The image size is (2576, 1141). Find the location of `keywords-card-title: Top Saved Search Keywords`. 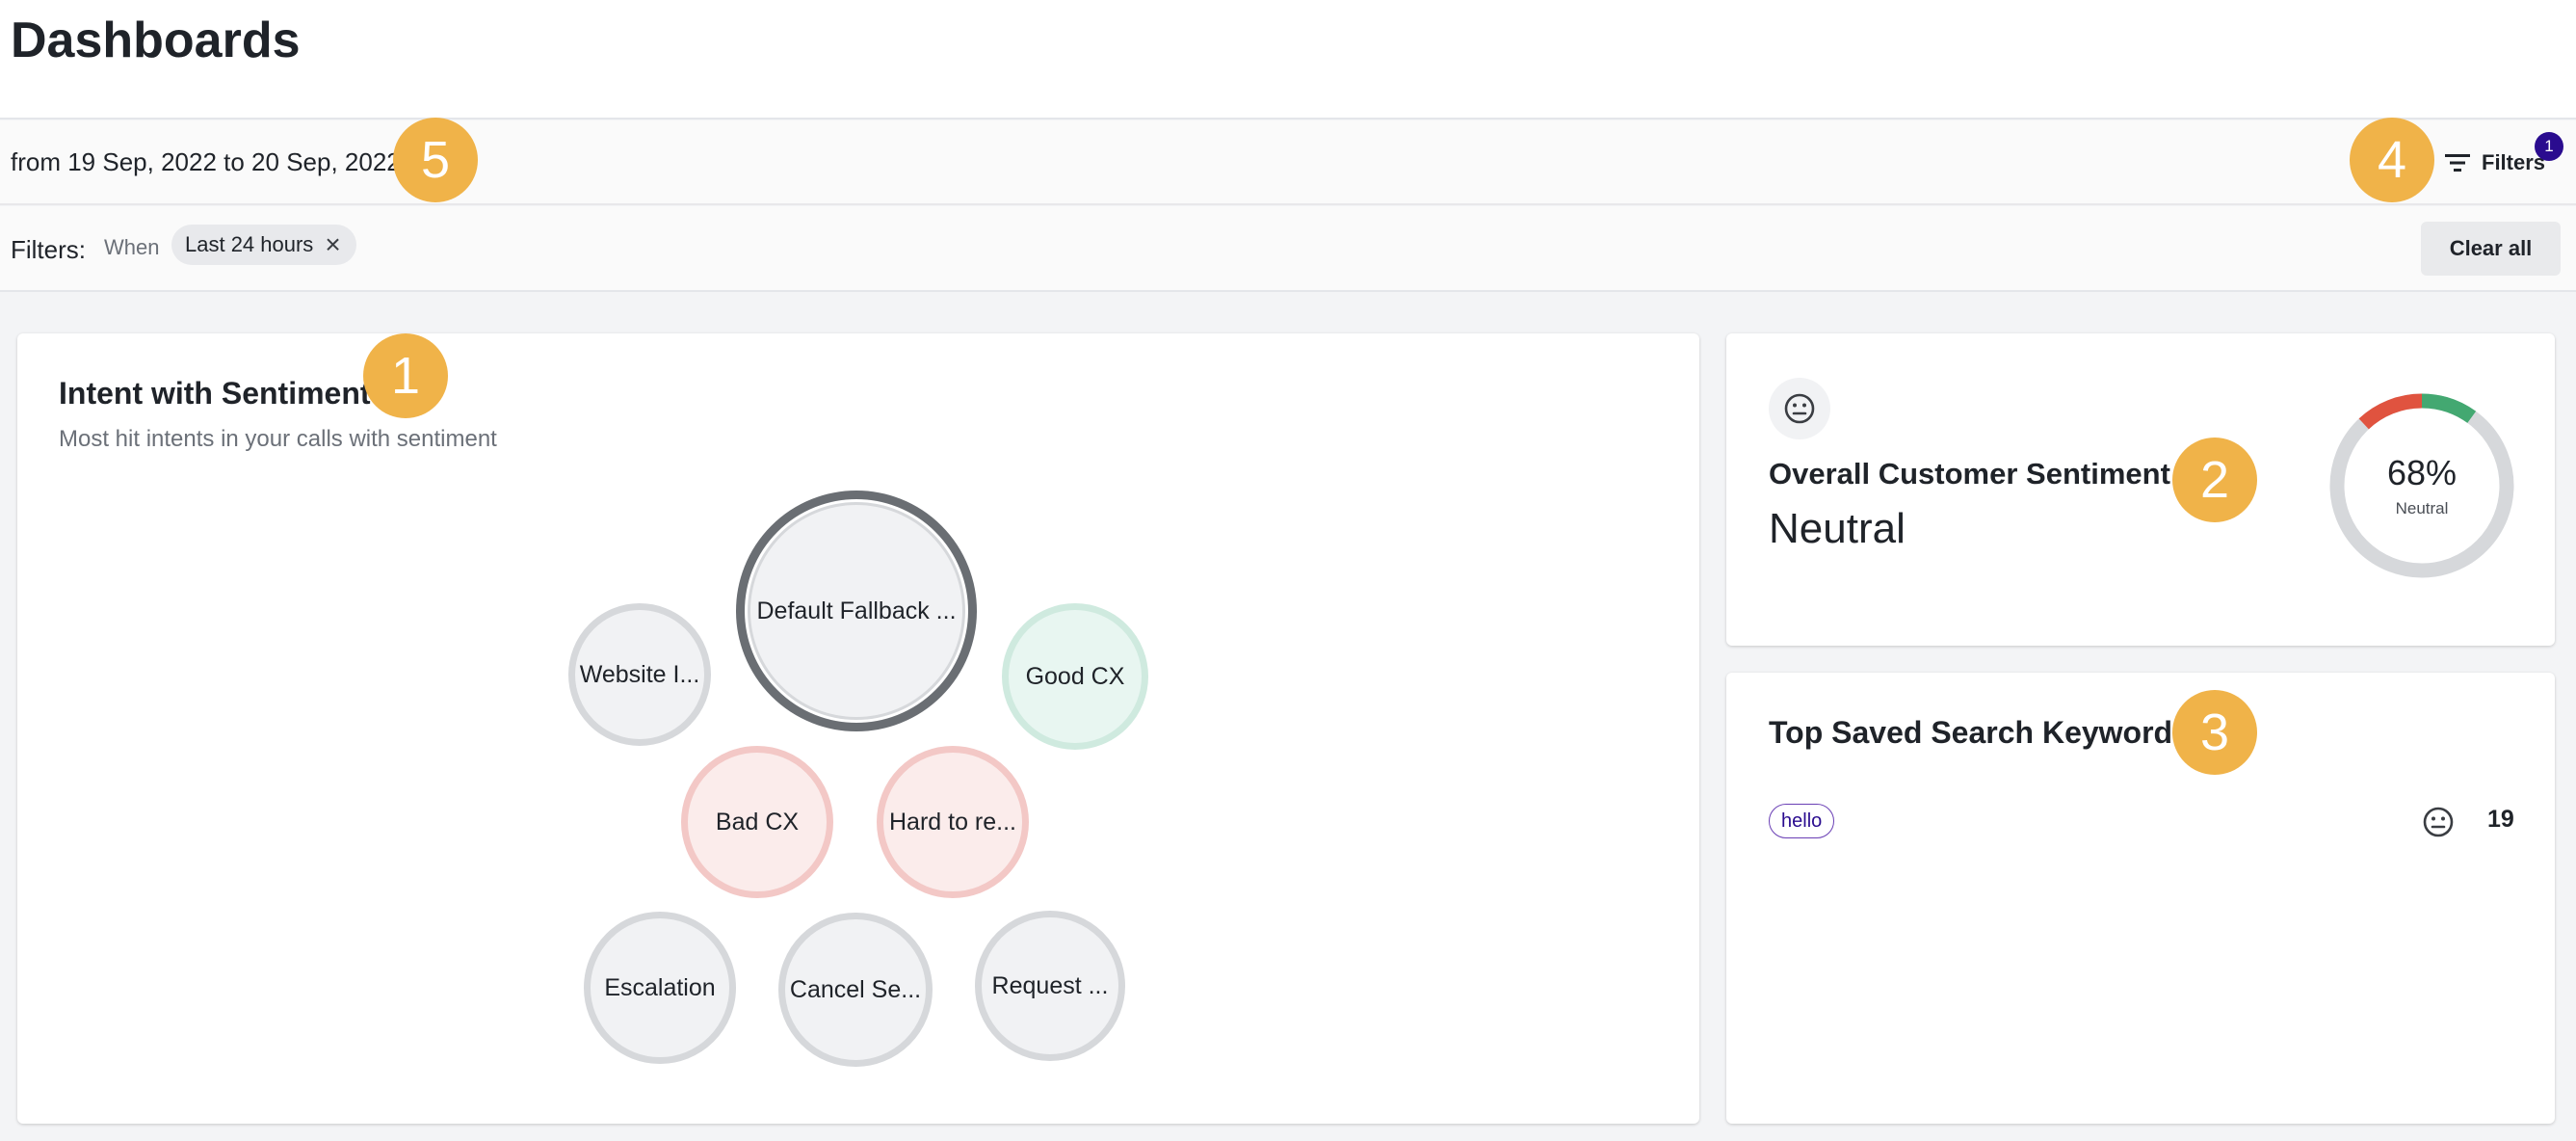

keywords-card-title: Top Saved Search Keywords is located at coordinates (1980, 732).